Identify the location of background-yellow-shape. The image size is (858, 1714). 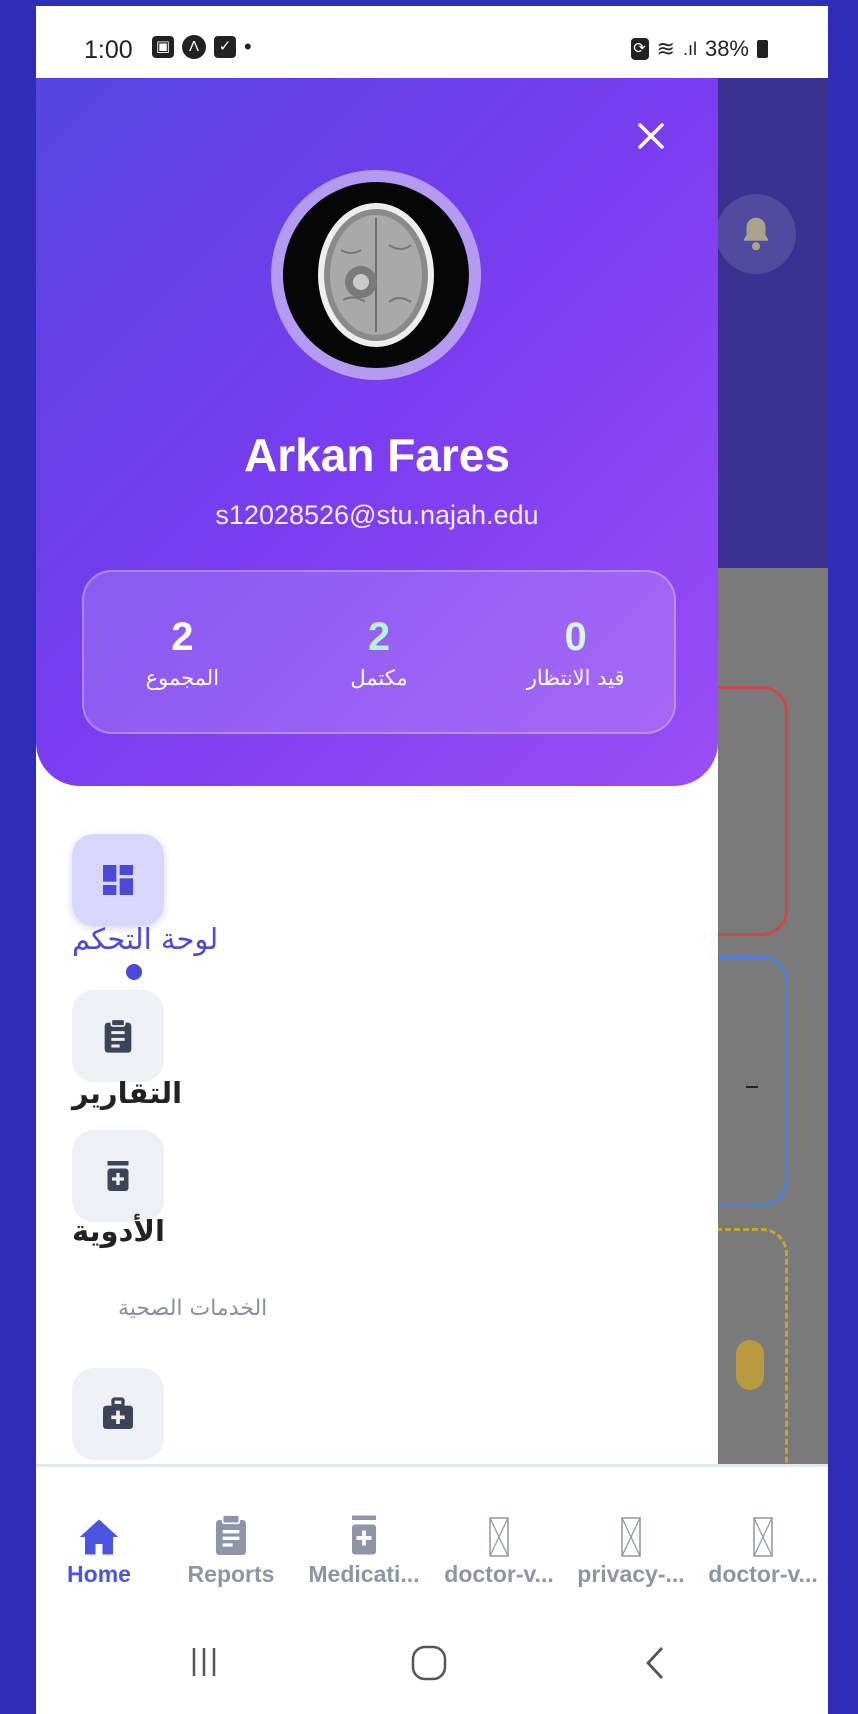
(750, 1365).